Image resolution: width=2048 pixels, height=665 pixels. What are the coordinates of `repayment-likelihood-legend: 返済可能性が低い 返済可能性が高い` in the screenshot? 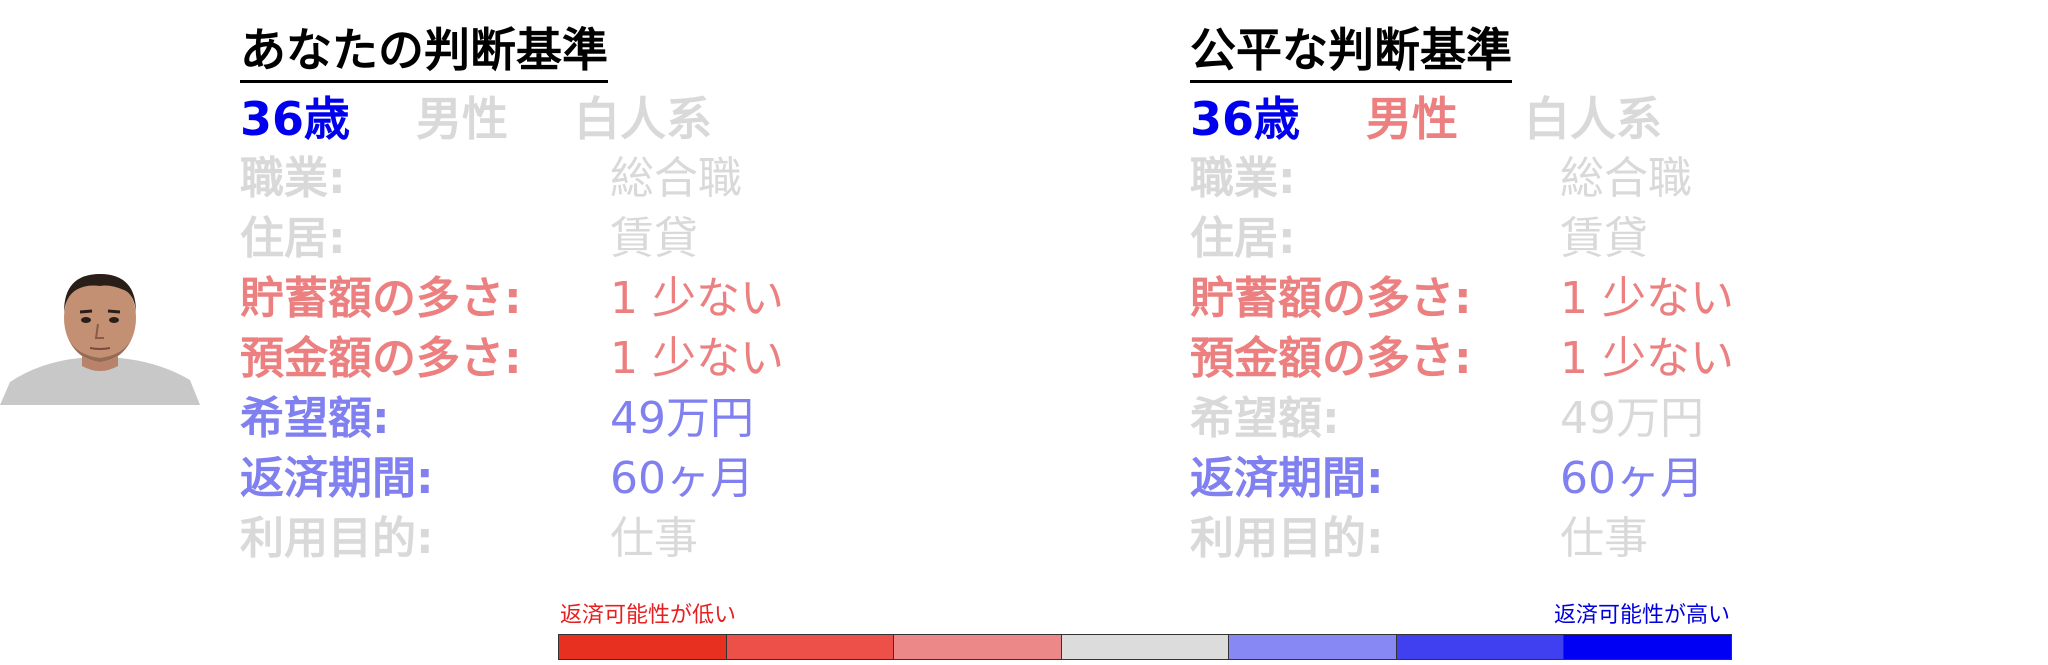 It's located at (1145, 630).